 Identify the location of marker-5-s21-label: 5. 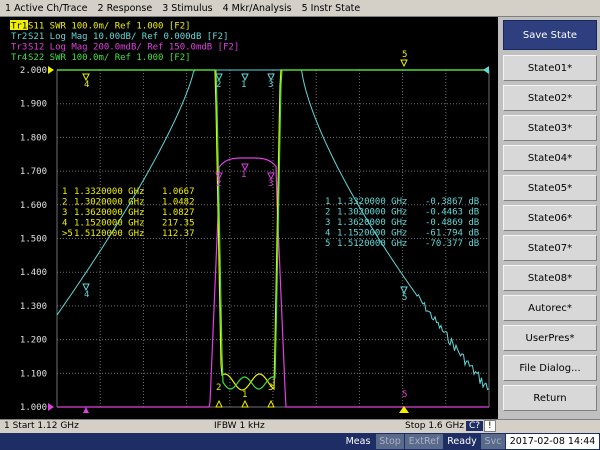
(404, 298).